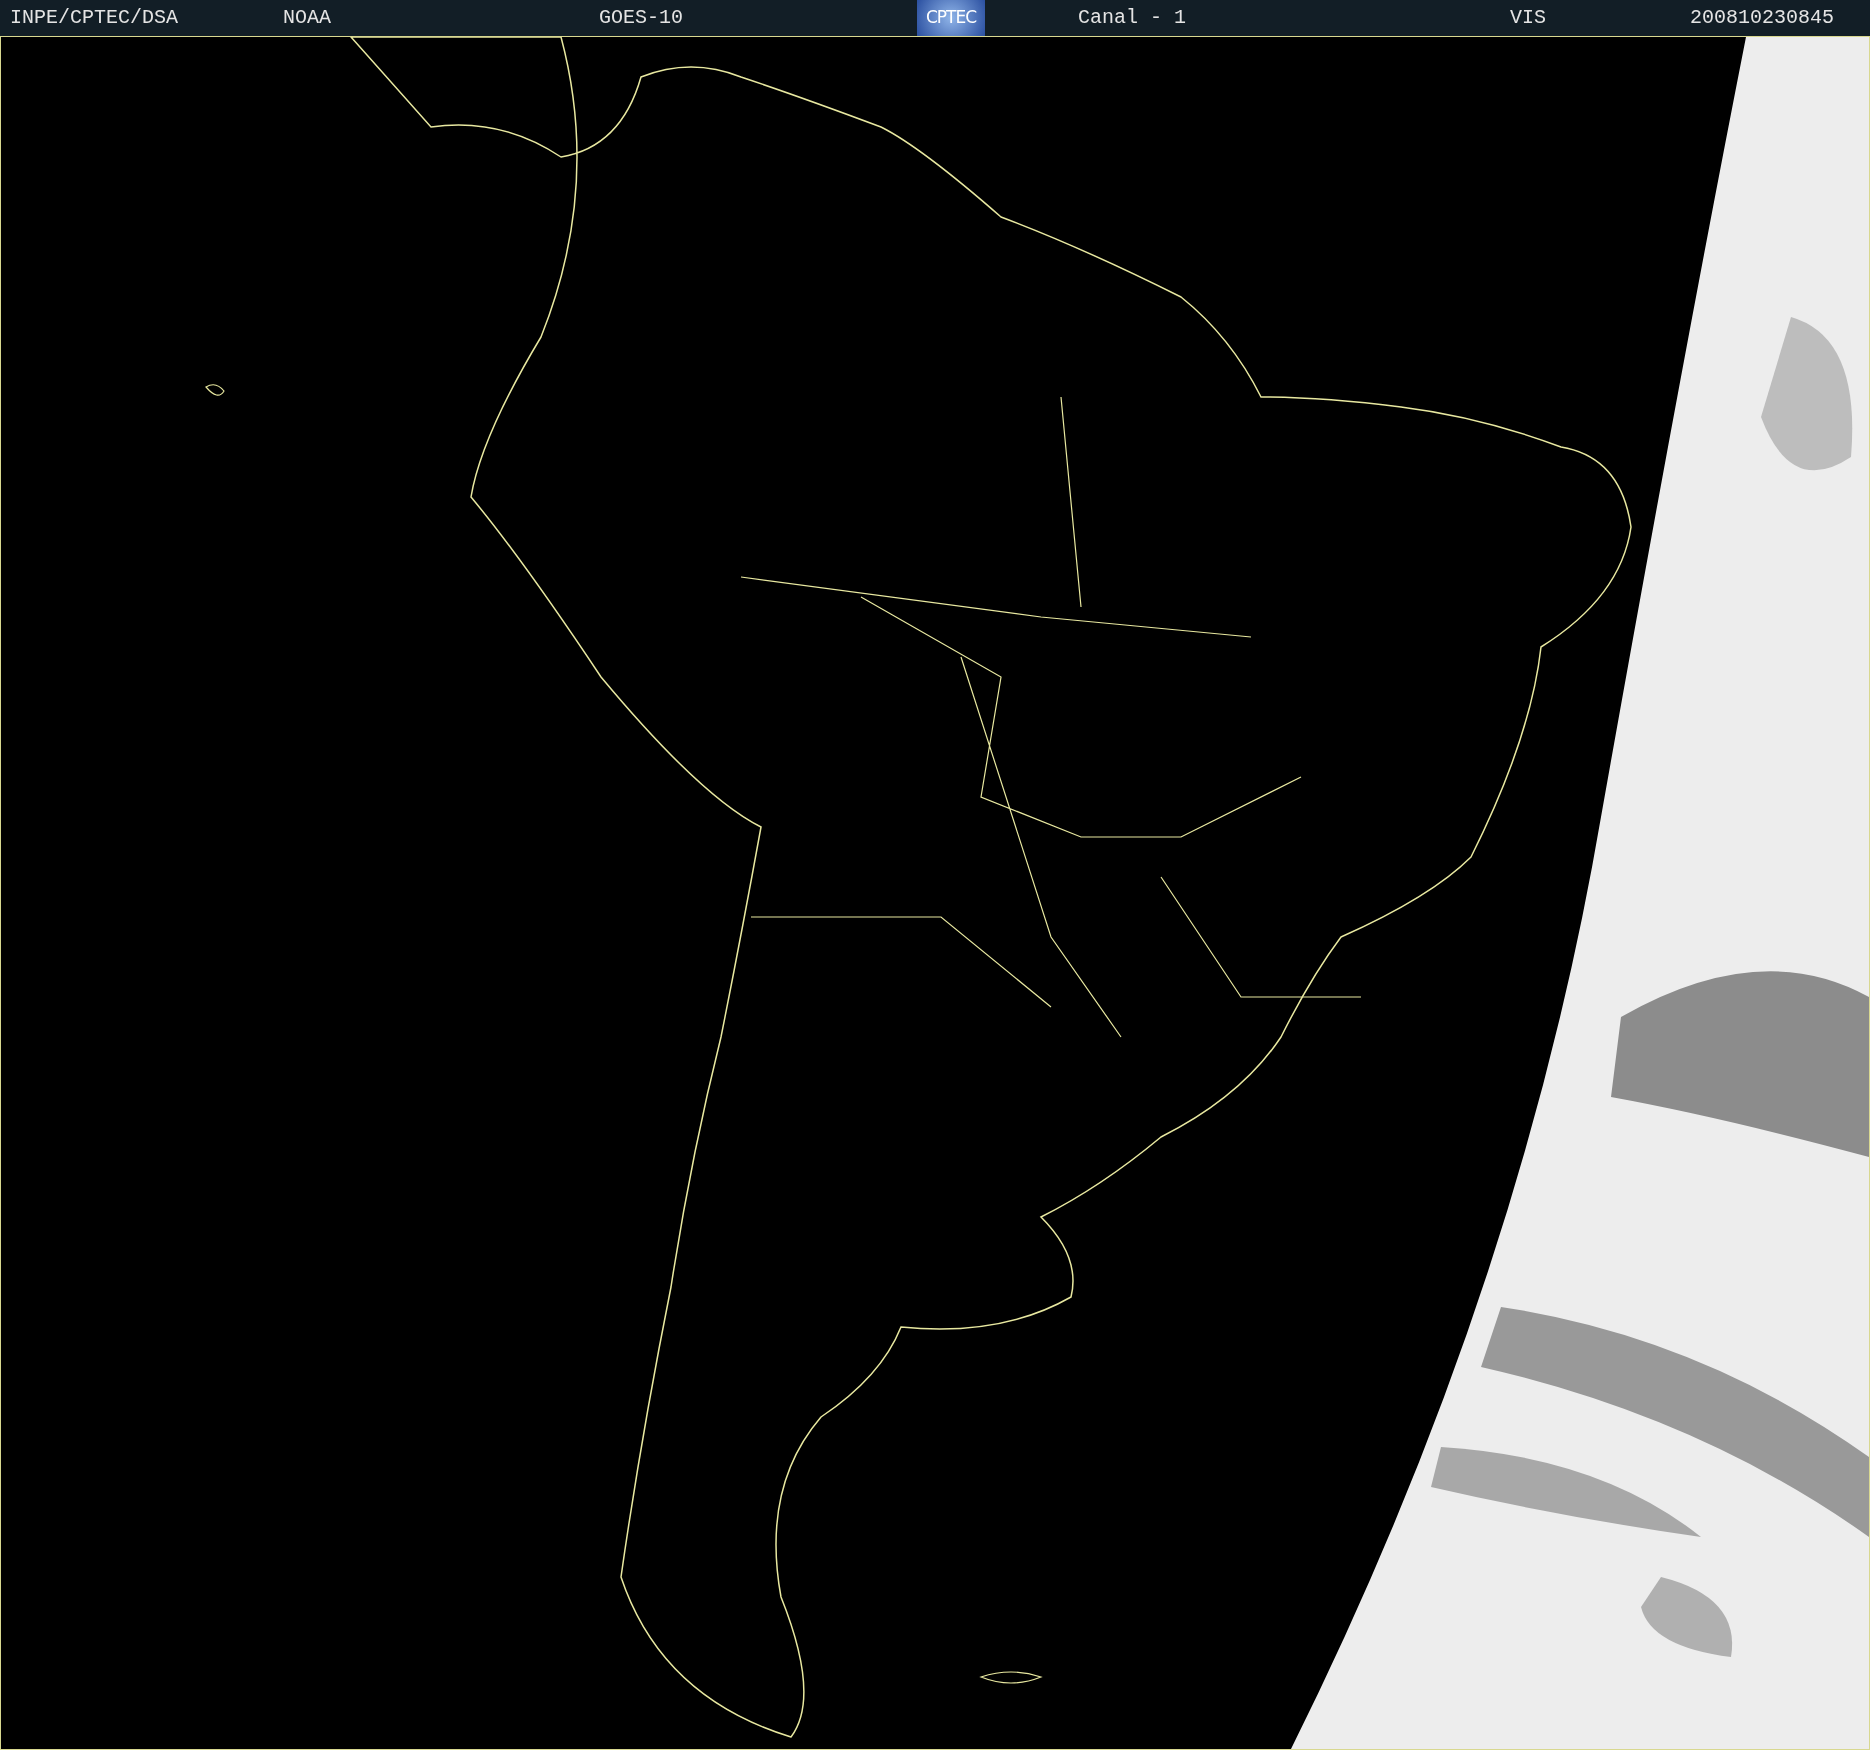 The height and width of the screenshot is (1750, 1870). I want to click on band-label: VIS, so click(1528, 18).